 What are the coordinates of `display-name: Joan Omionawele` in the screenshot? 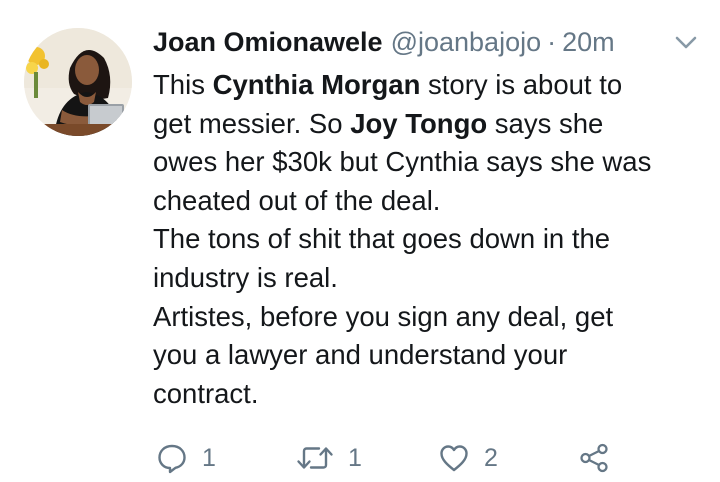 It's located at (268, 42).